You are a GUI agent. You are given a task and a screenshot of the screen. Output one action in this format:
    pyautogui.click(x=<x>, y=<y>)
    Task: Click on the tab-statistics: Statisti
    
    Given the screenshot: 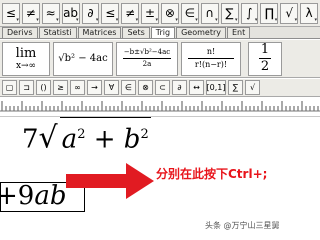 What is the action you would take?
    pyautogui.click(x=57, y=32)
    